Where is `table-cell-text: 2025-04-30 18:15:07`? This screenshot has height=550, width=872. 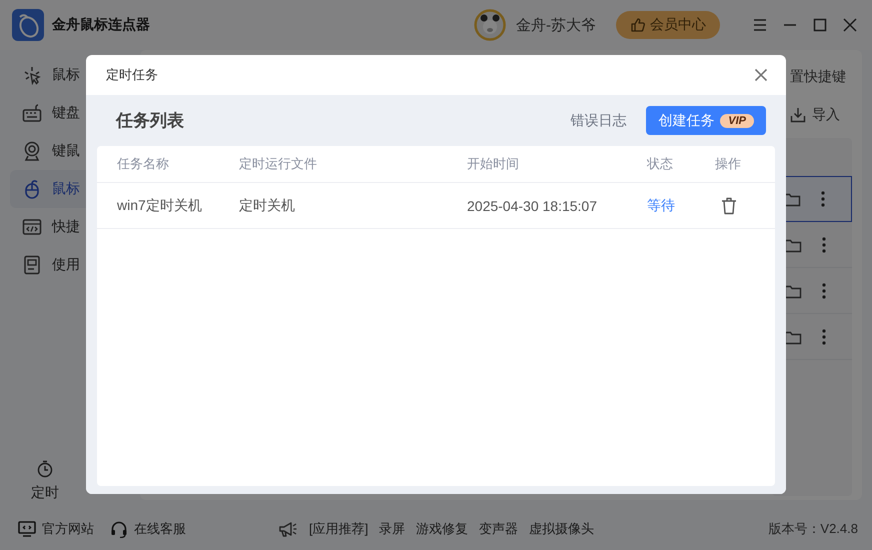 table-cell-text: 2025-04-30 18:15:07 is located at coordinates (532, 206).